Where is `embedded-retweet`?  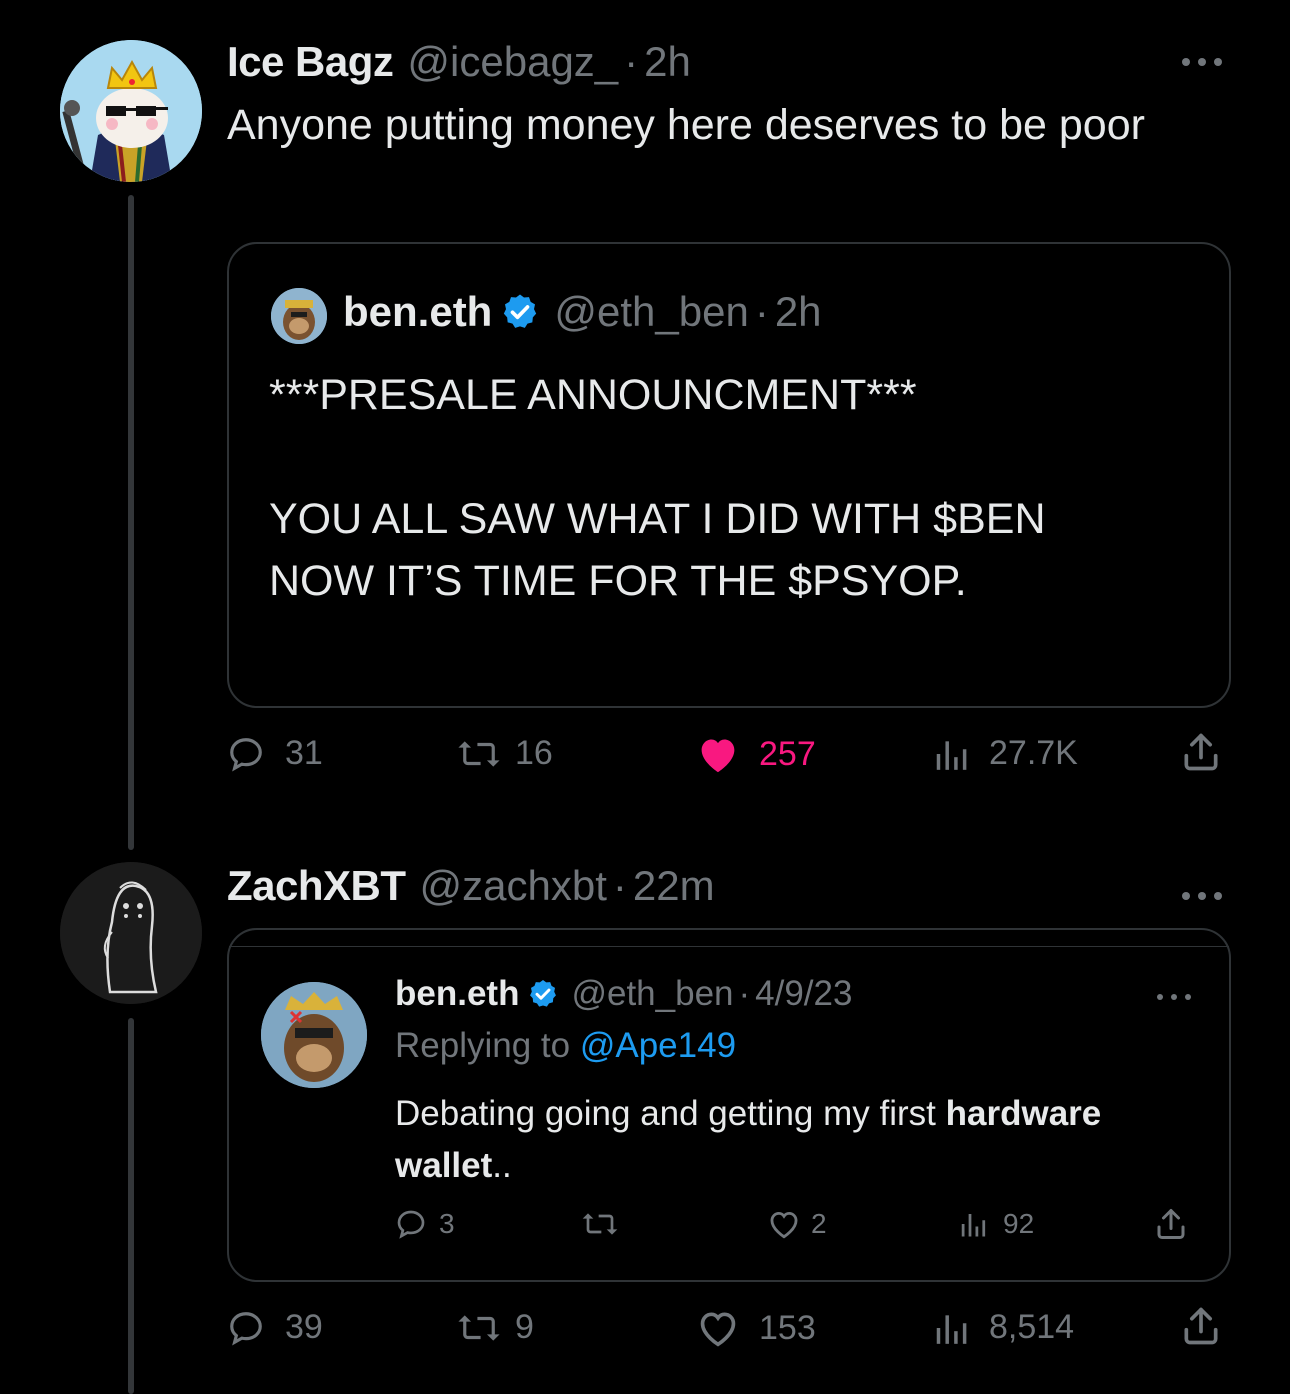 embedded-retweet is located at coordinates (600, 1227).